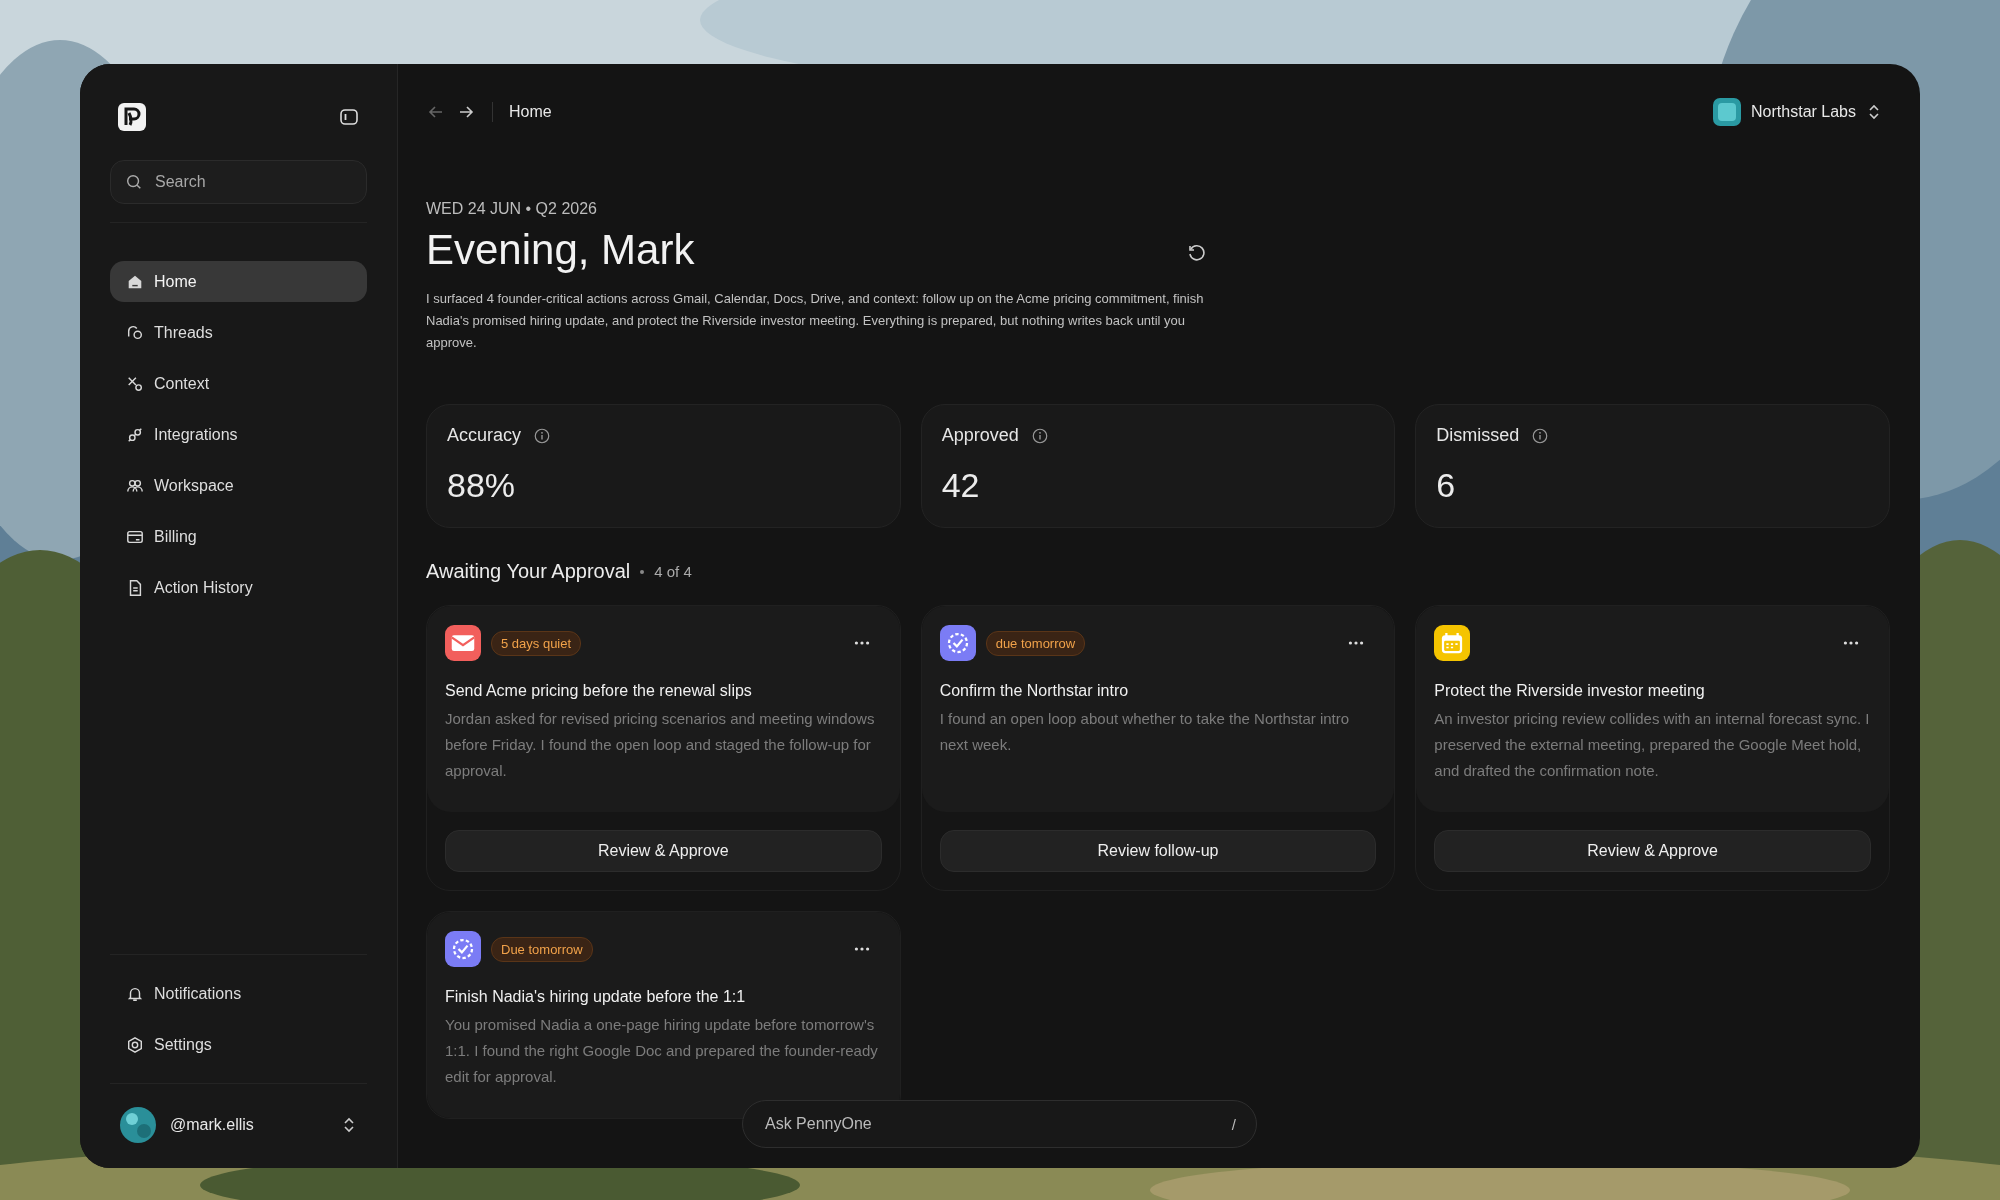 The image size is (2000, 1200). Describe the element at coordinates (1035, 643) in the screenshot. I see `status-badge: due tomorrow` at that location.